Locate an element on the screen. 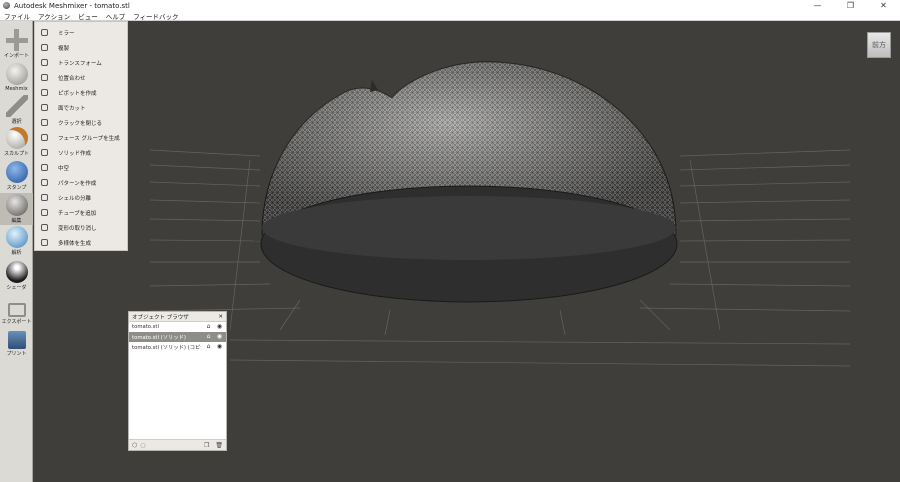 The width and height of the screenshot is (900, 482). trash-icon: 🗑 is located at coordinates (219, 445).